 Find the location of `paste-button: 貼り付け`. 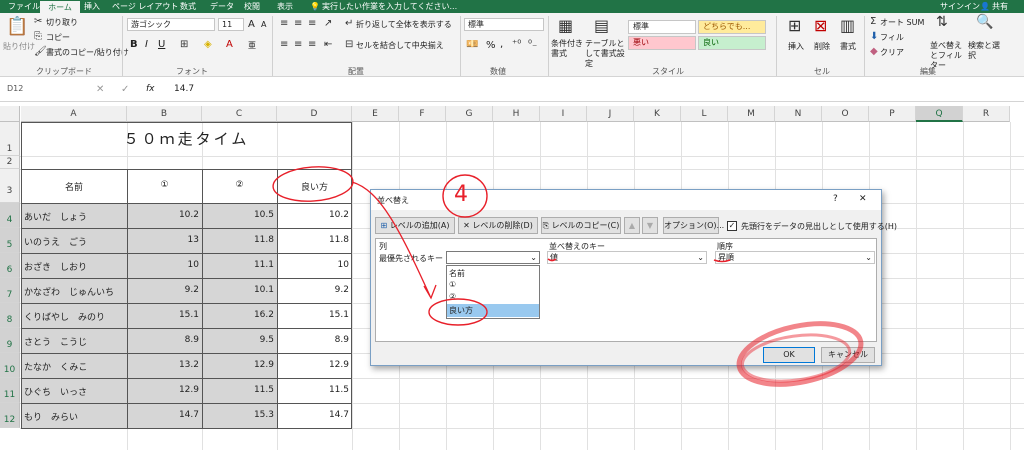

paste-button: 貼り付け is located at coordinates (19, 46).